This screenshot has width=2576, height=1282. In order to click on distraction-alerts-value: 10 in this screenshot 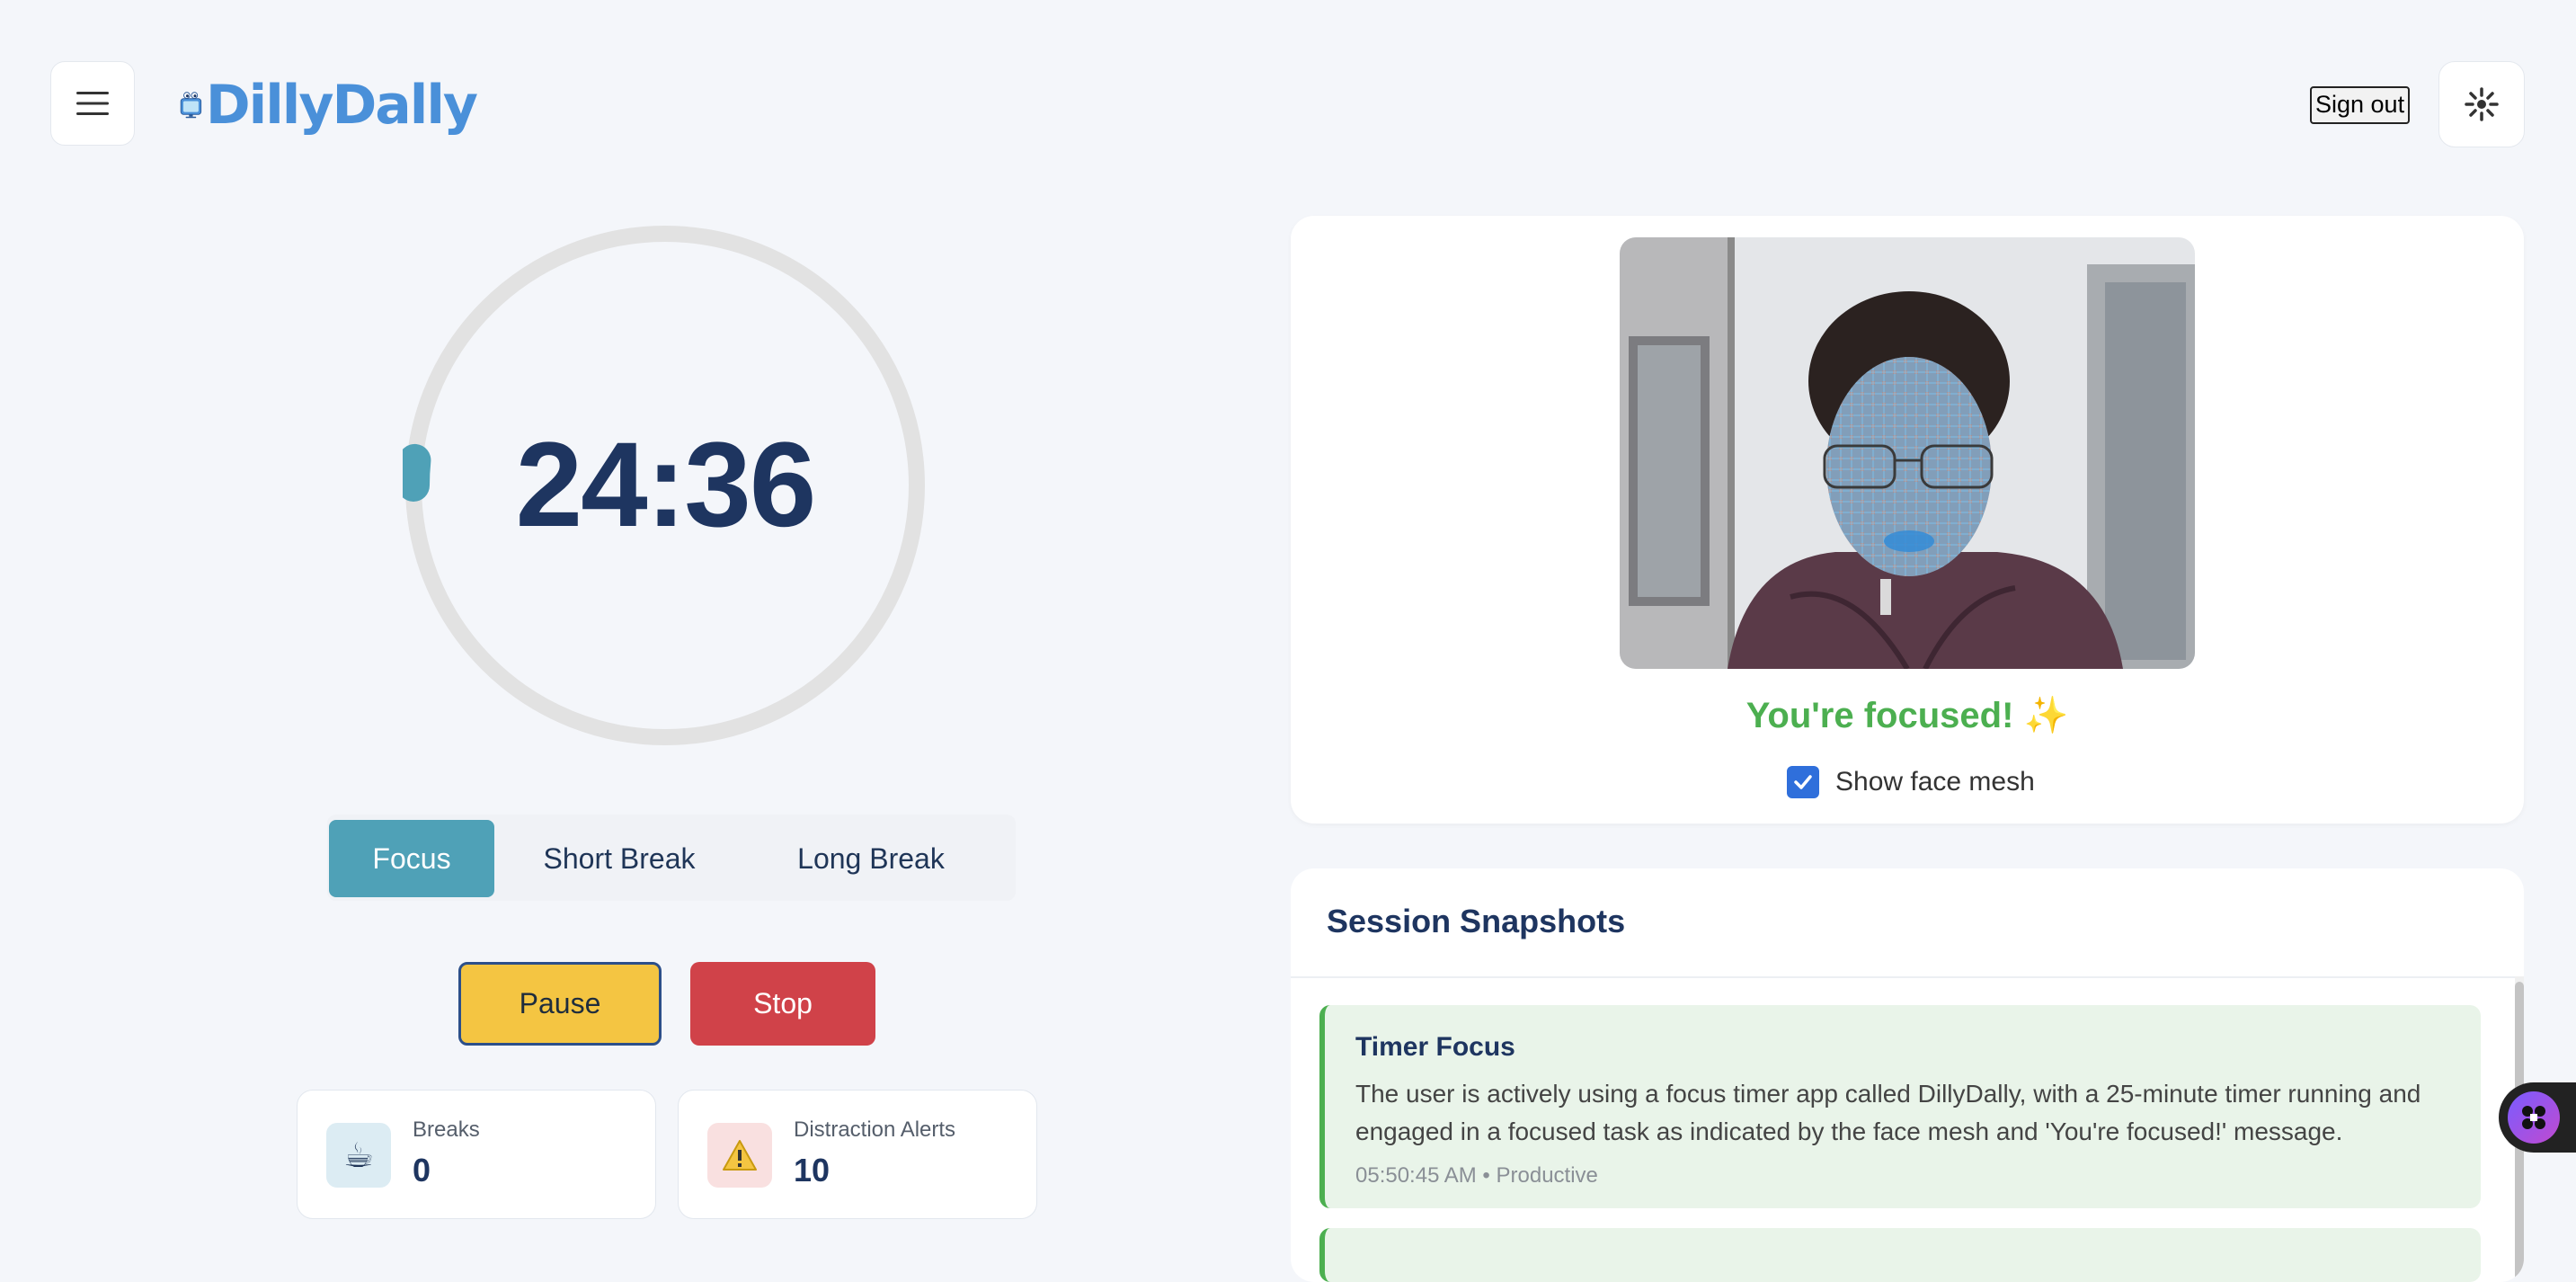, I will do `click(812, 1170)`.